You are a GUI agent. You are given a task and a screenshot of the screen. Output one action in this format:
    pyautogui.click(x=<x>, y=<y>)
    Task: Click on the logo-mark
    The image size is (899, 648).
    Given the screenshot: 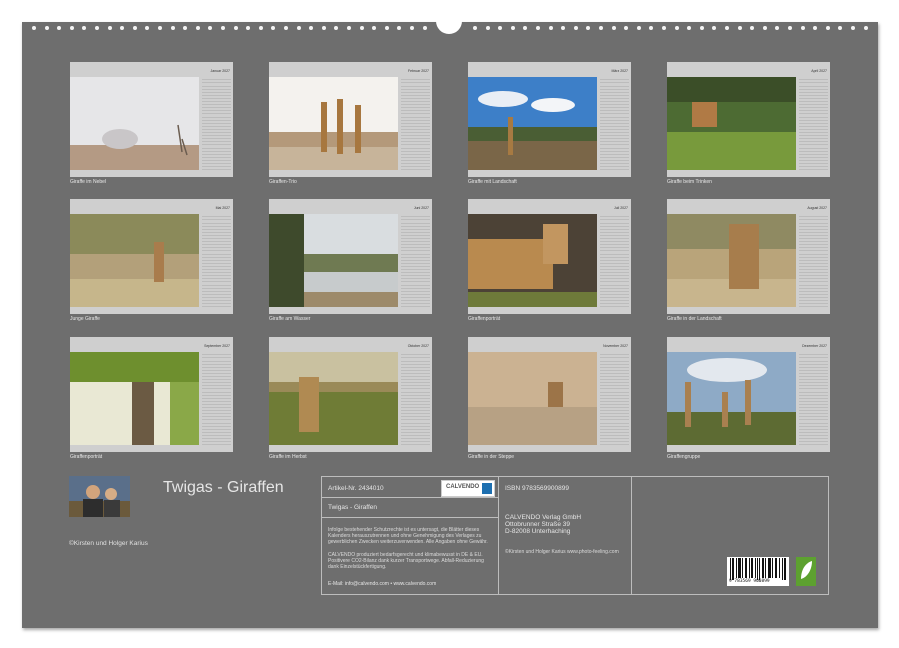 What is the action you would take?
    pyautogui.click(x=487, y=488)
    